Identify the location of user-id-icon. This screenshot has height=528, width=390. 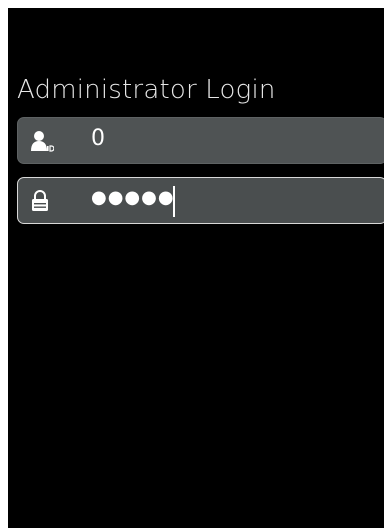
(42, 141).